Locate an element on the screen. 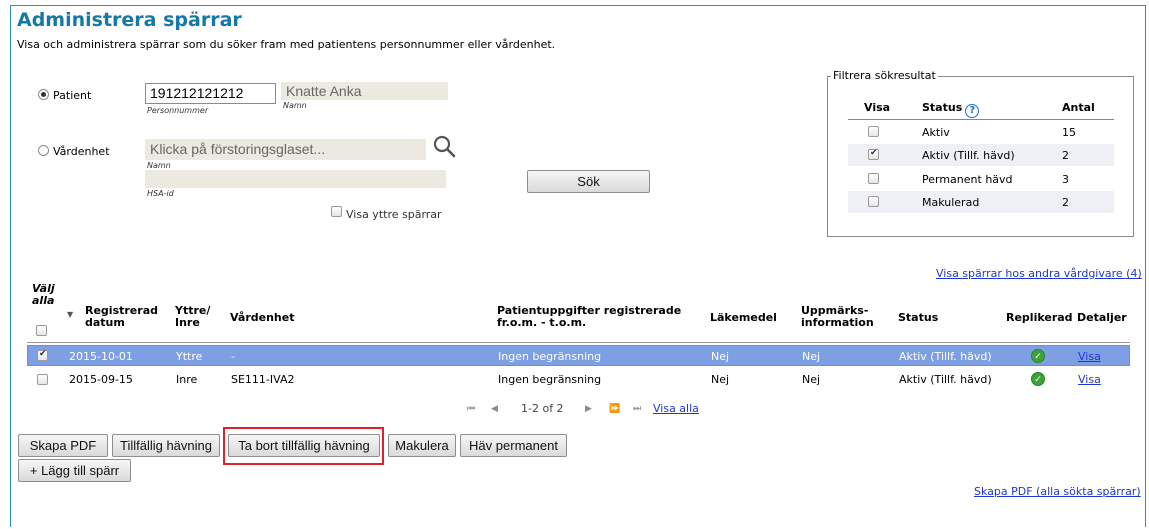  pager-range: 1-2 of 2 is located at coordinates (542, 408).